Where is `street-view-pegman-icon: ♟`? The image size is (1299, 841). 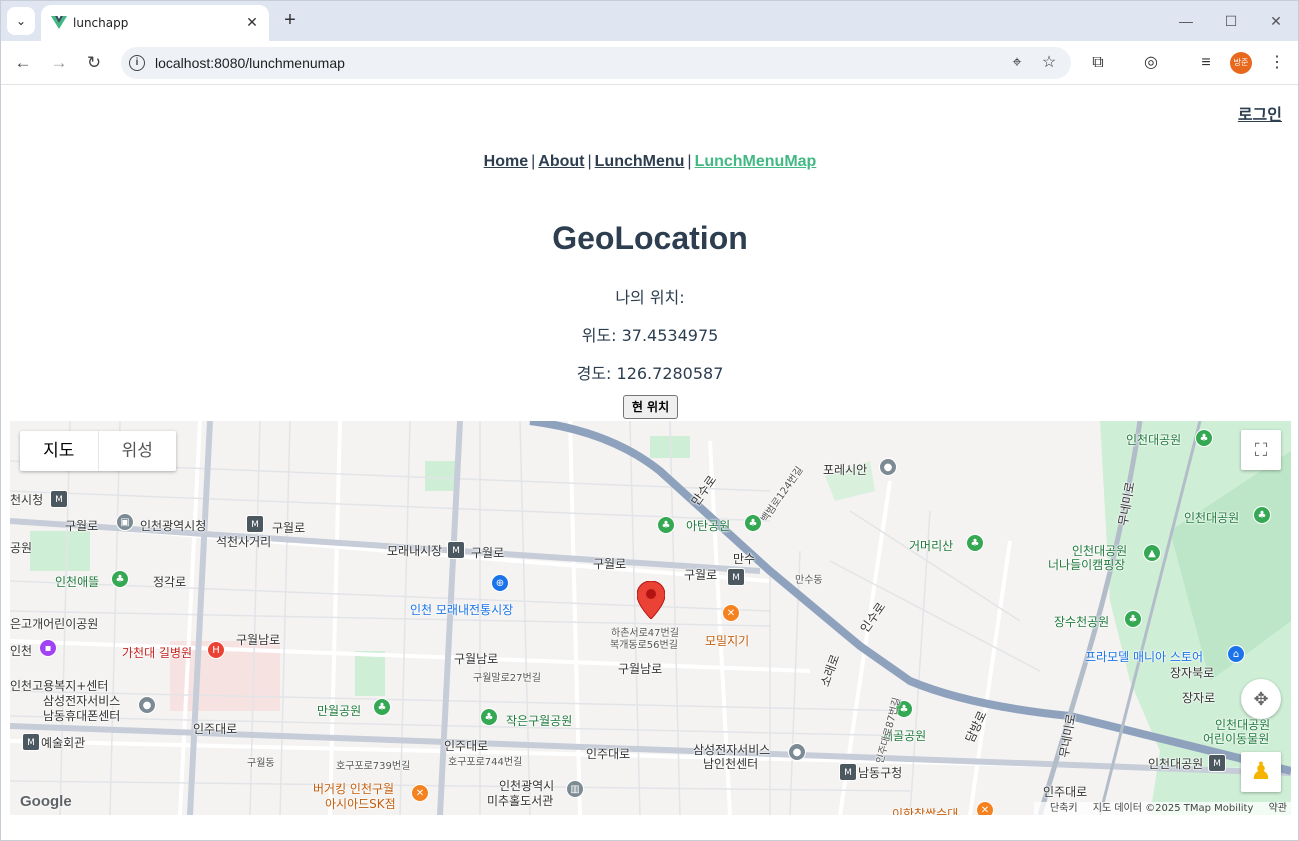
street-view-pegman-icon: ♟ is located at coordinates (1261, 772).